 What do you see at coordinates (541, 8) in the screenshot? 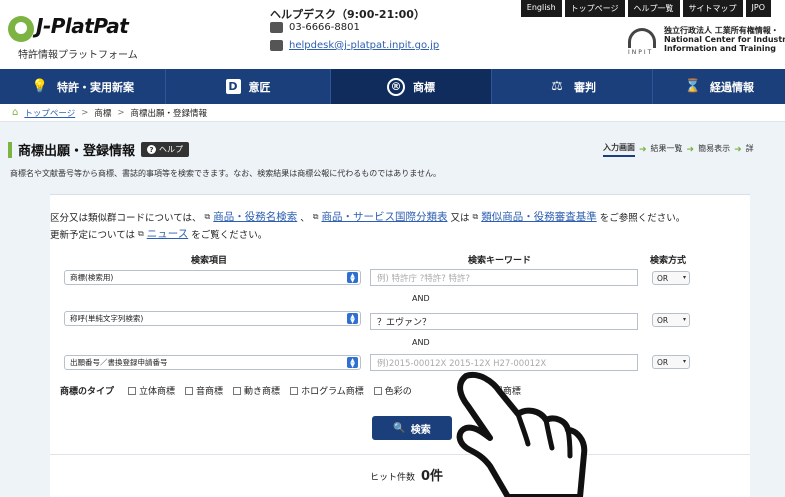
I see `top-link-english: English` at bounding box center [541, 8].